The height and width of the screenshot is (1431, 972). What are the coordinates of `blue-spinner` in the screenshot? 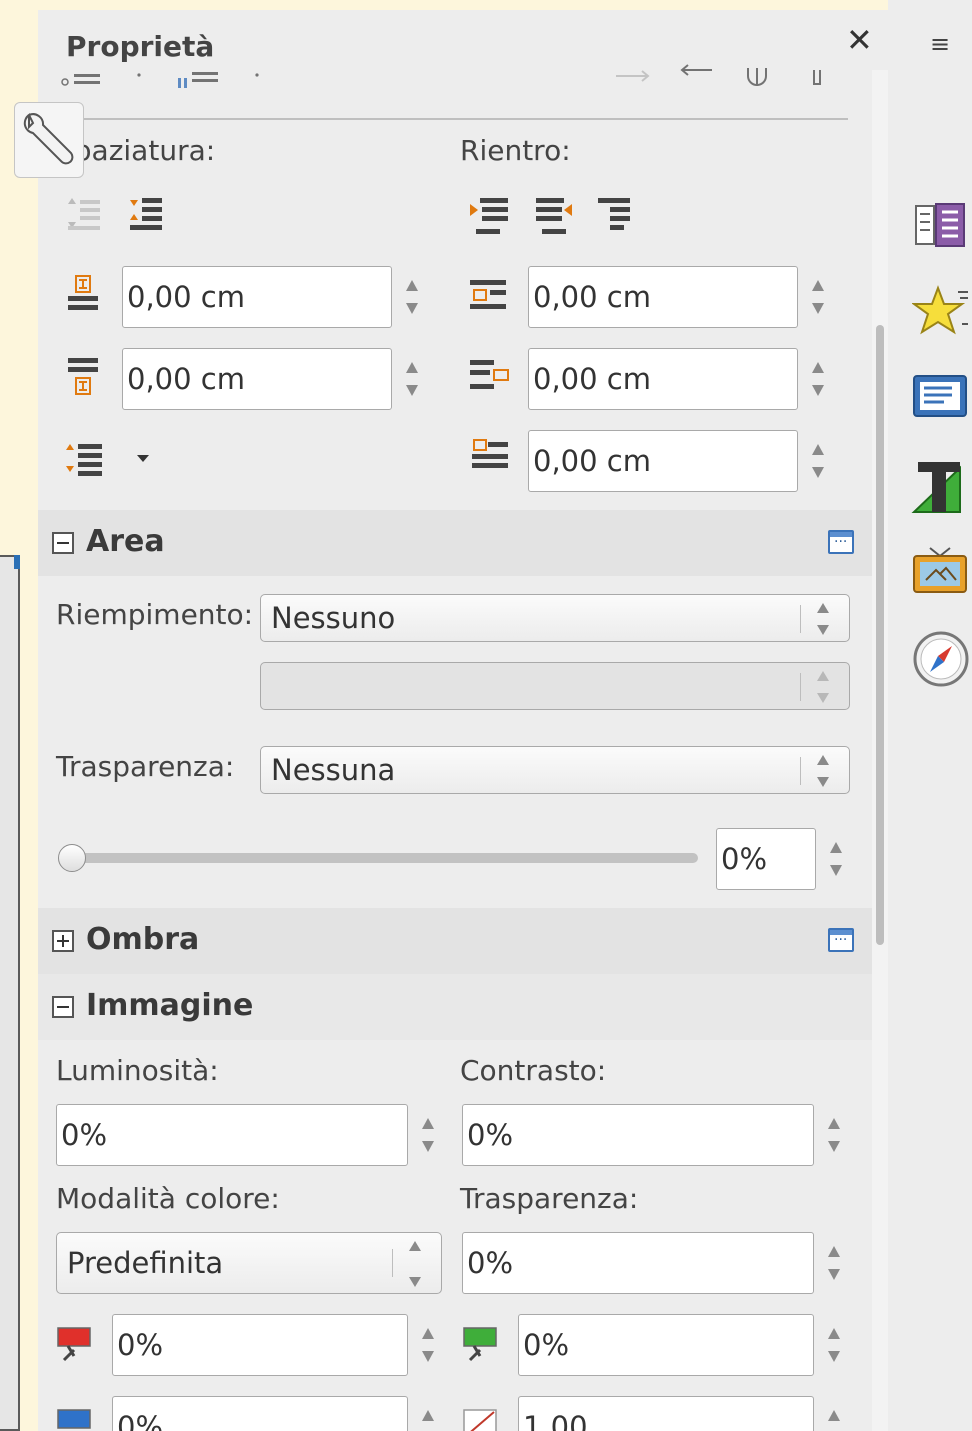 It's located at (428, 1413).